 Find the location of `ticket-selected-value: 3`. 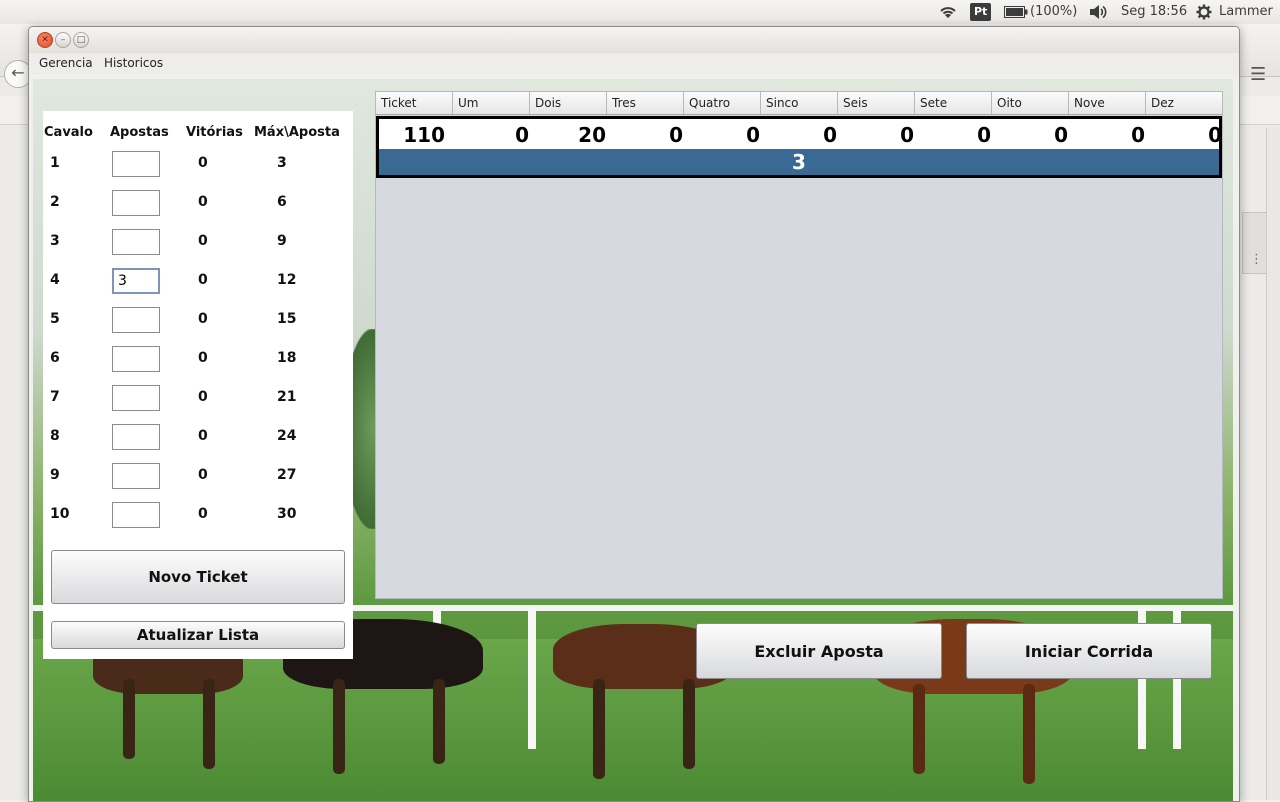

ticket-selected-value: 3 is located at coordinates (799, 162).